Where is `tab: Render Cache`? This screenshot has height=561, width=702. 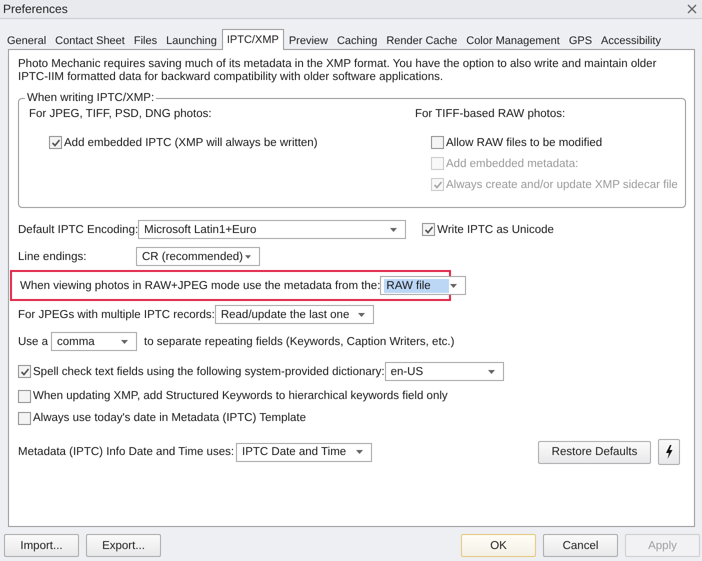 tab: Render Cache is located at coordinates (422, 40).